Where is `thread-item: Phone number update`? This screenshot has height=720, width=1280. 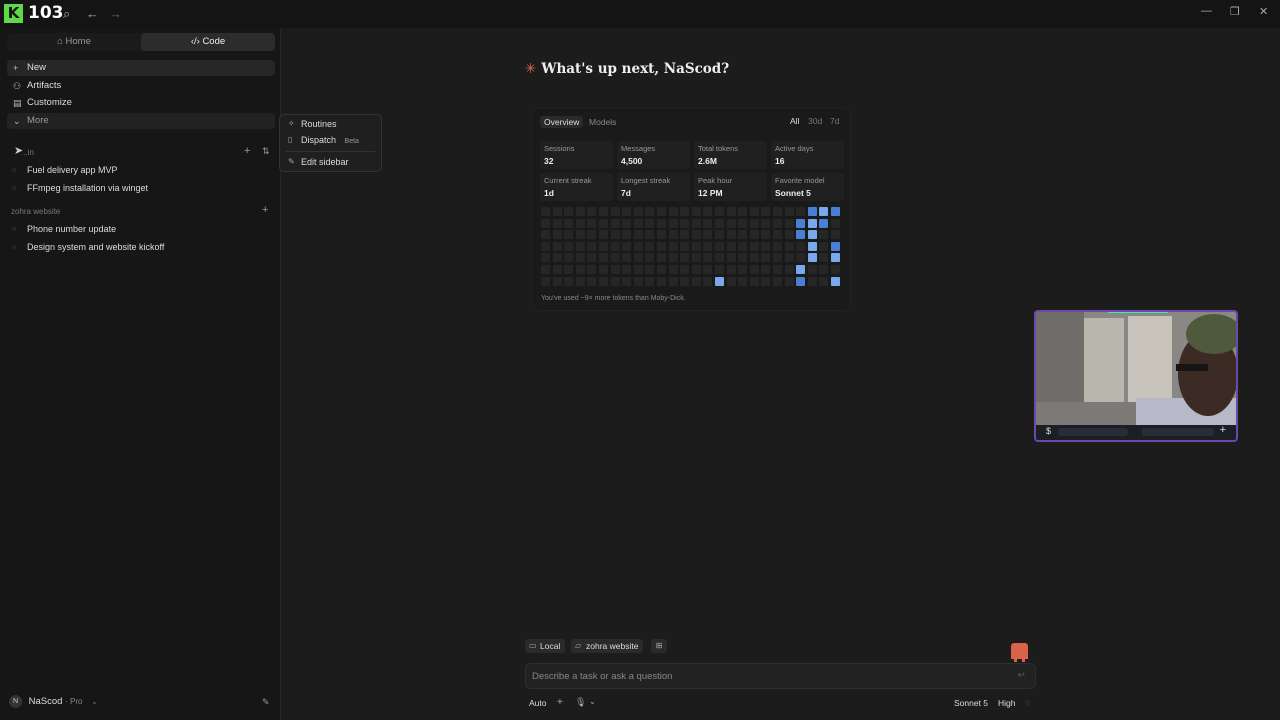
thread-item: Phone number update is located at coordinates (64, 230).